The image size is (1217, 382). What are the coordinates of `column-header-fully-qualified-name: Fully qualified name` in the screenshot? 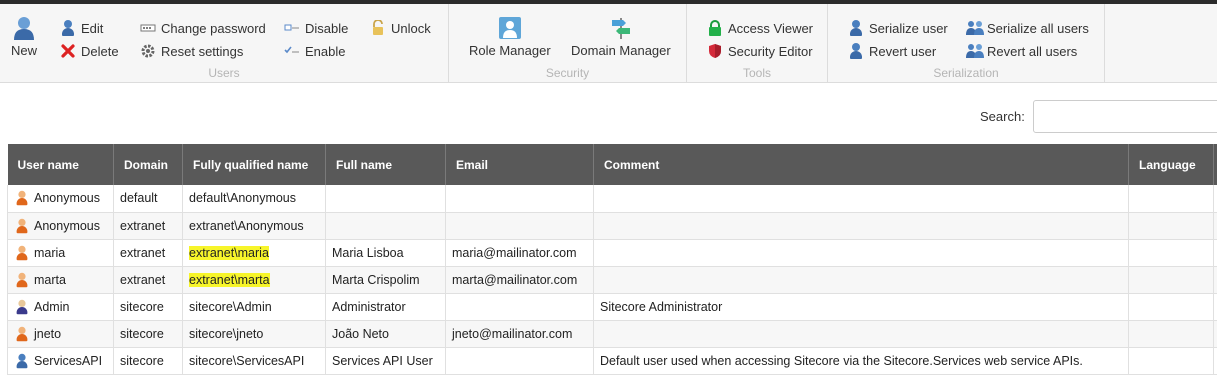 It's located at (254, 164).